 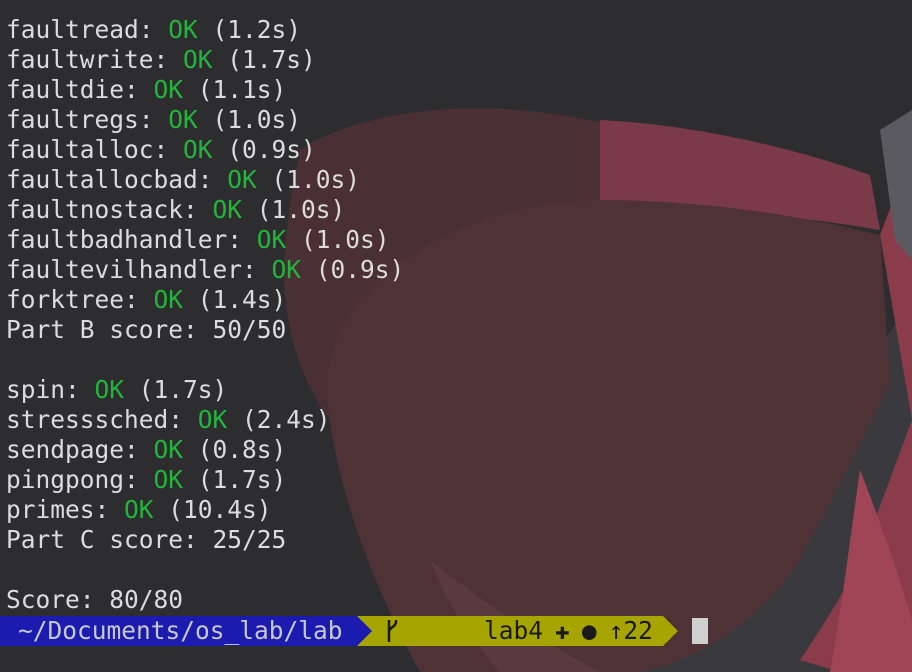 I want to click on test-time: (10.4s), so click(x=212, y=509).